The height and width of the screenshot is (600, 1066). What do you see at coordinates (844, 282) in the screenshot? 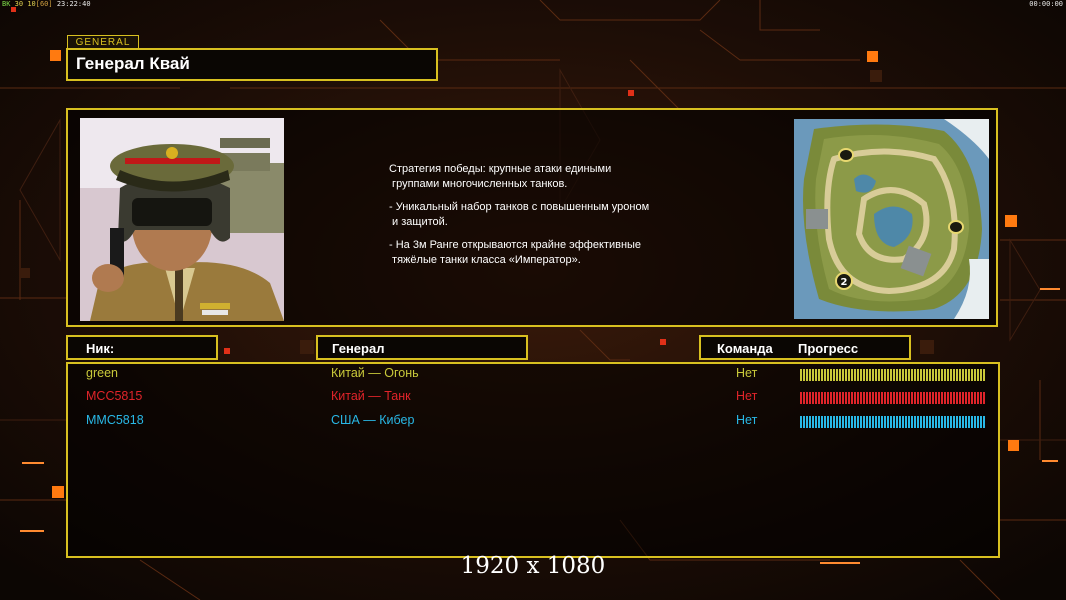
I see `minimap-player-marker: 2` at bounding box center [844, 282].